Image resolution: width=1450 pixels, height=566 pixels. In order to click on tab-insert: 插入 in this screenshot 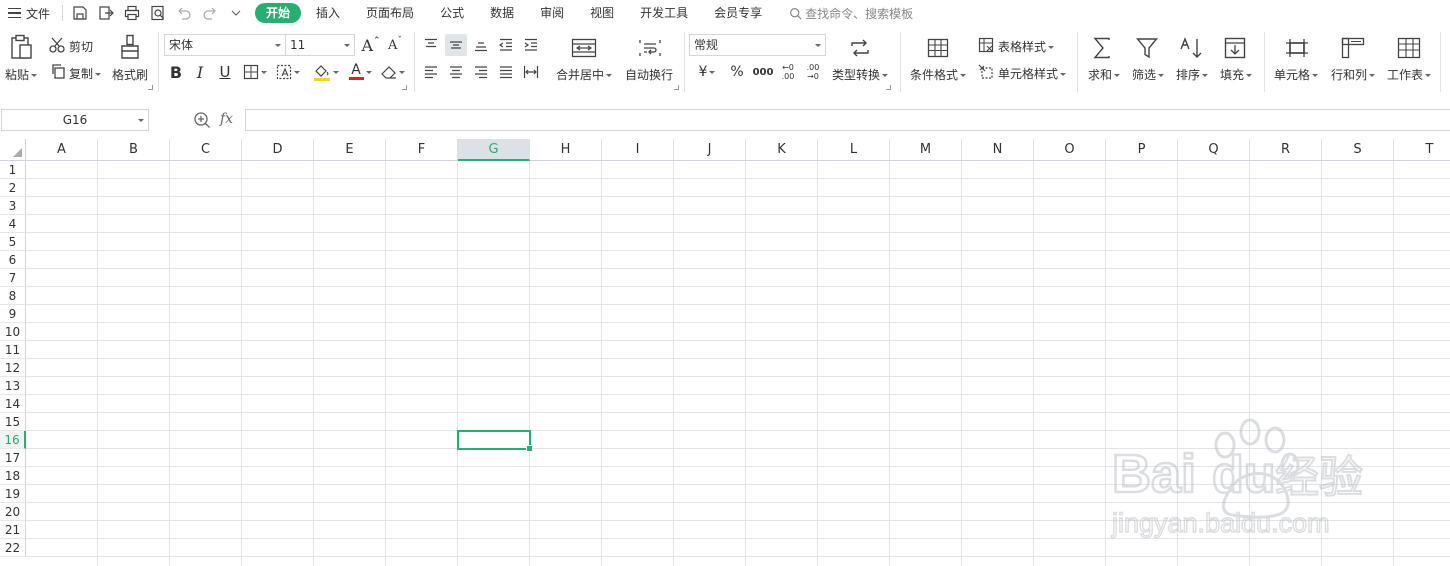, I will do `click(328, 13)`.